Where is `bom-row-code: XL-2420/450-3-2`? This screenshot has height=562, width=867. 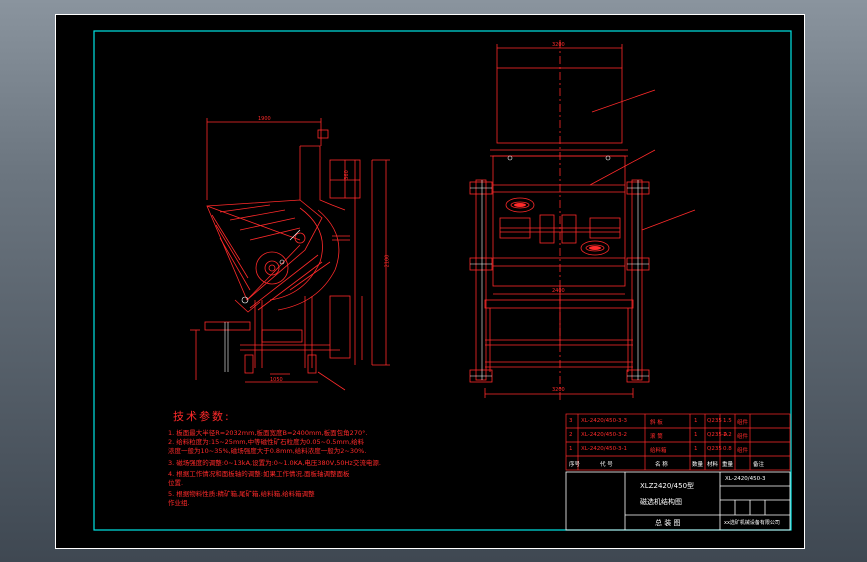
bom-row-code: XL-2420/450-3-2 is located at coordinates (604, 435).